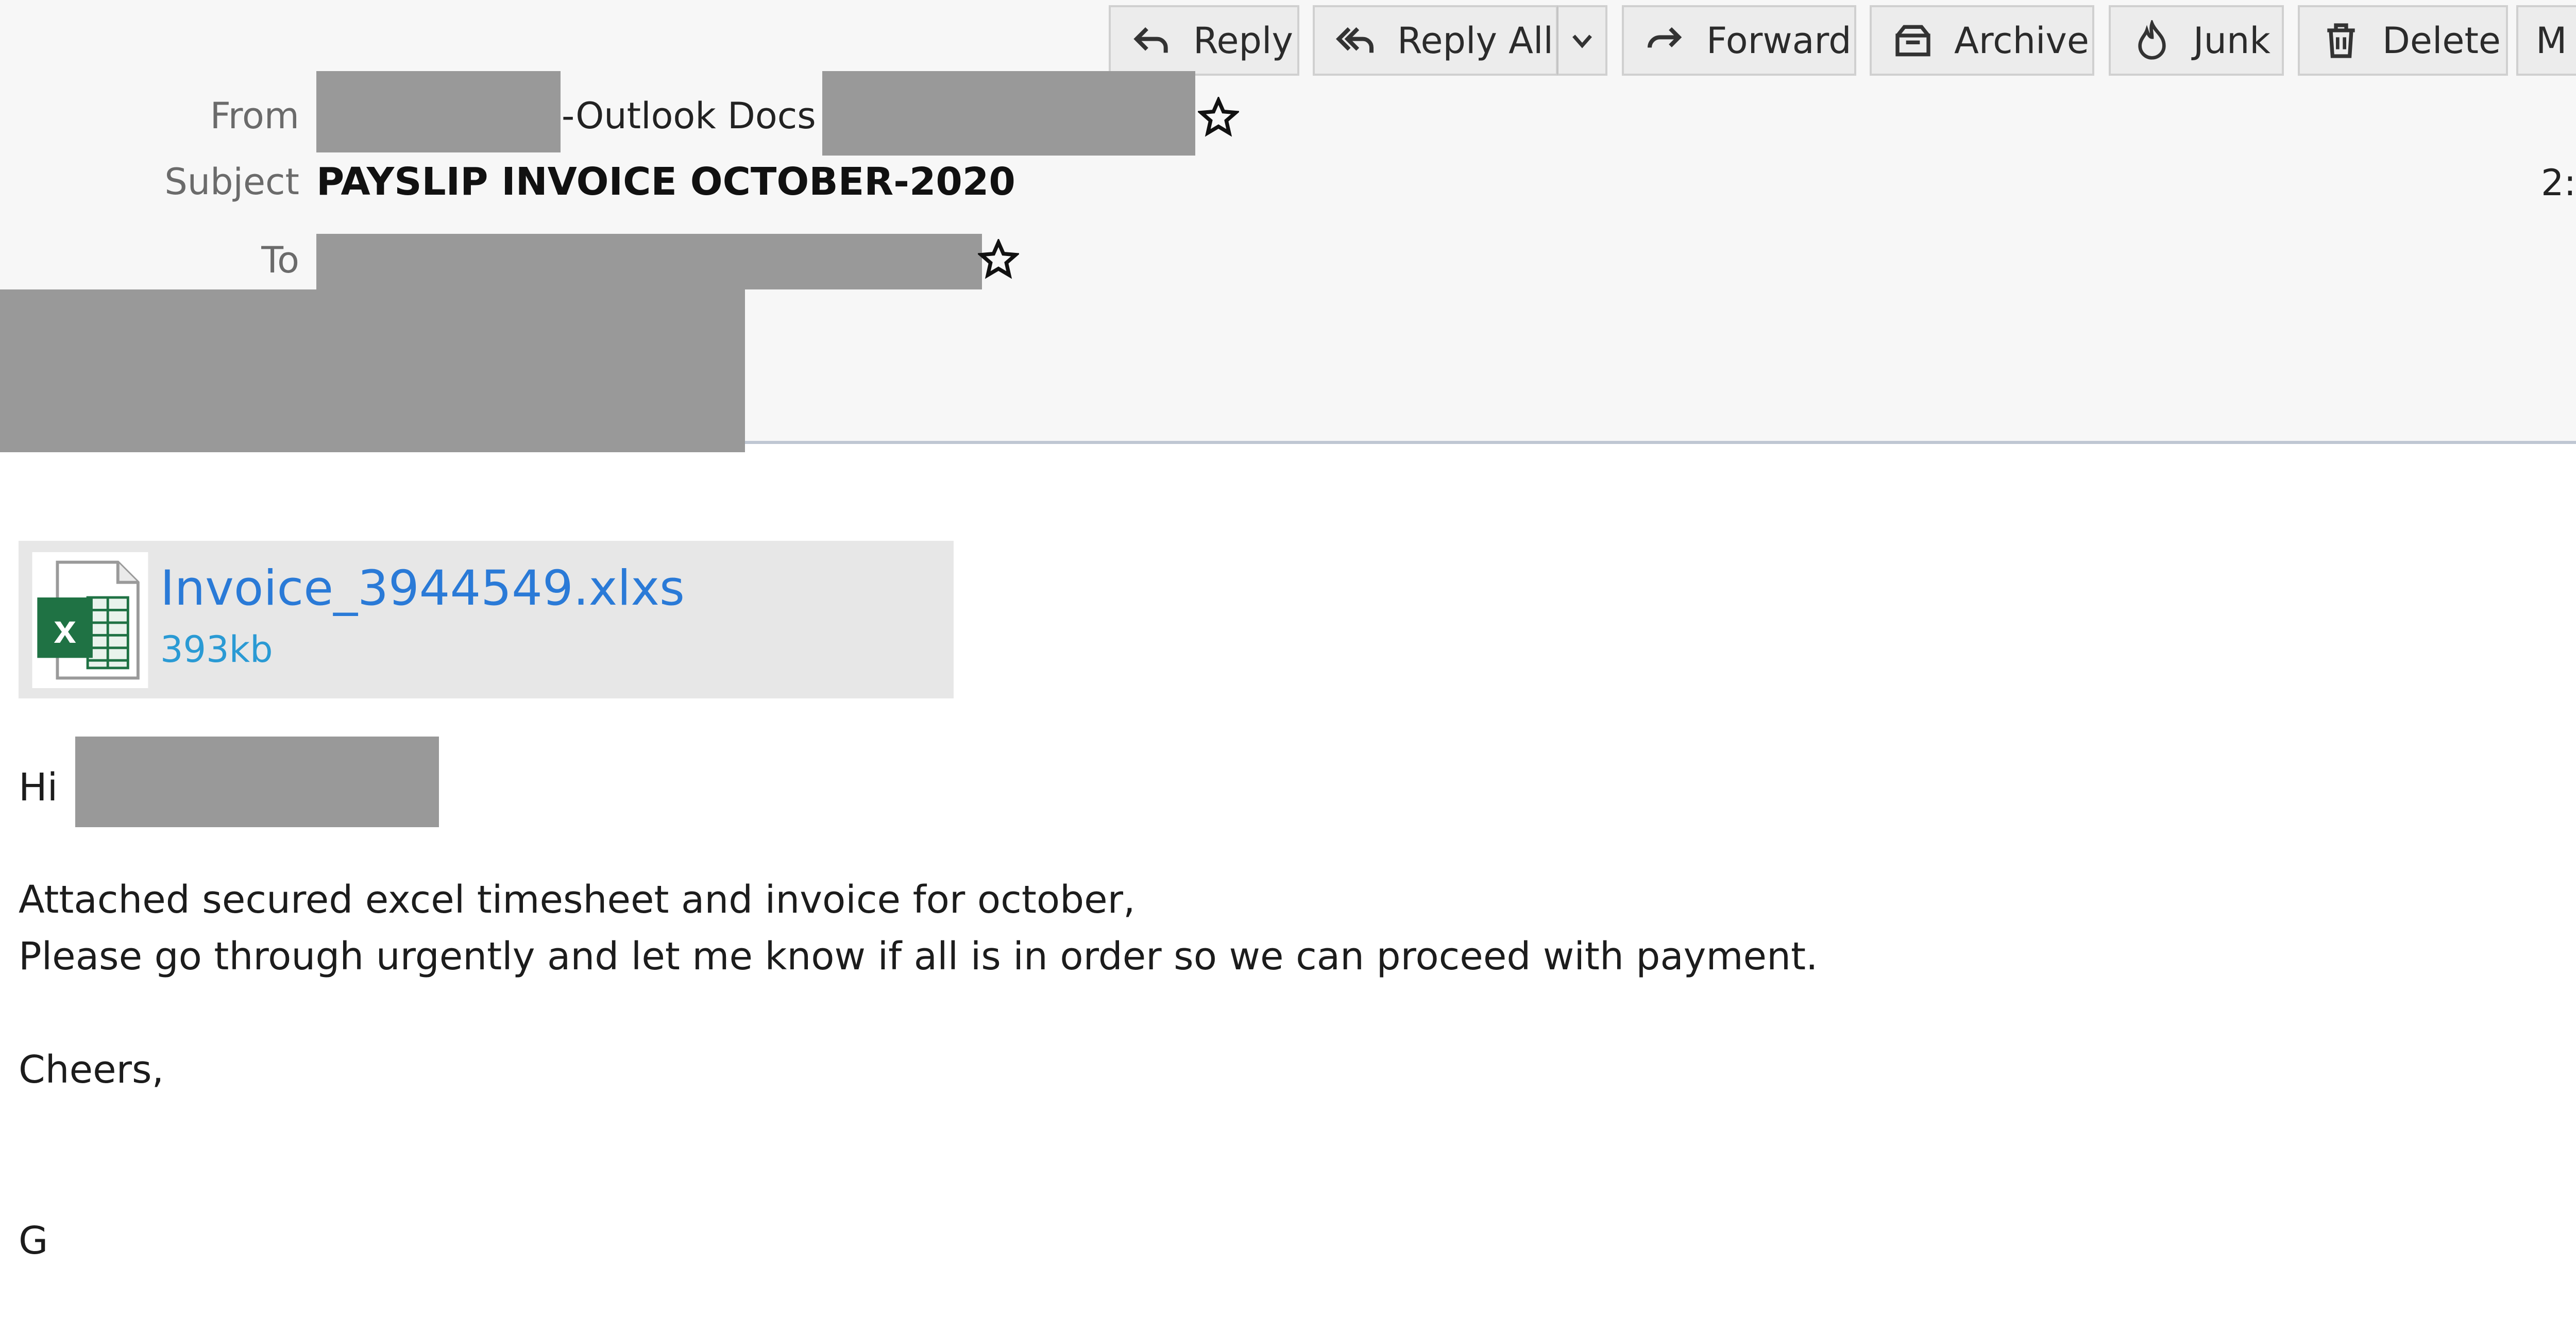  I want to click on excel-file-icon: x, so click(90, 620).